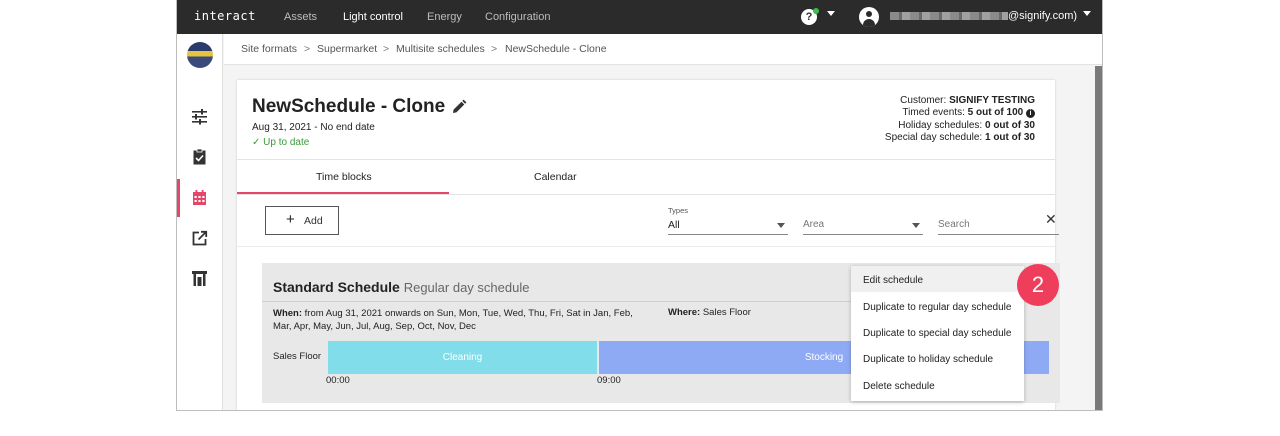 The image size is (1280, 436). What do you see at coordinates (942, 333) in the screenshot?
I see `menu-item-duplicate-special: Duplicate to special day schedule` at bounding box center [942, 333].